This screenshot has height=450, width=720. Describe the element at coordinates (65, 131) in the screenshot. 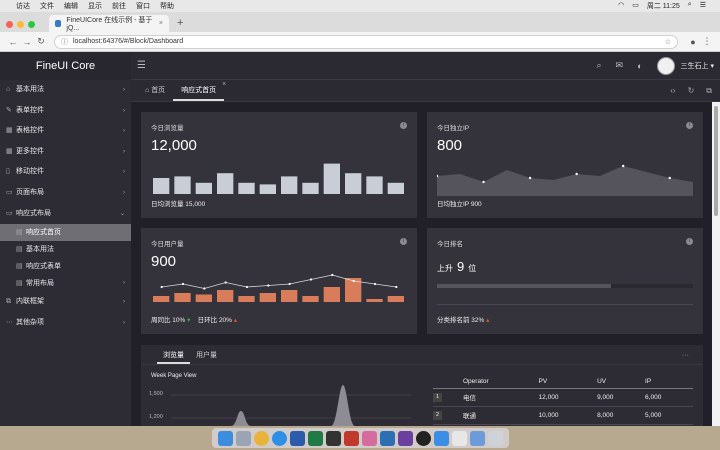

I see `sidebar-item: ▦ 表格控件 ›` at that location.